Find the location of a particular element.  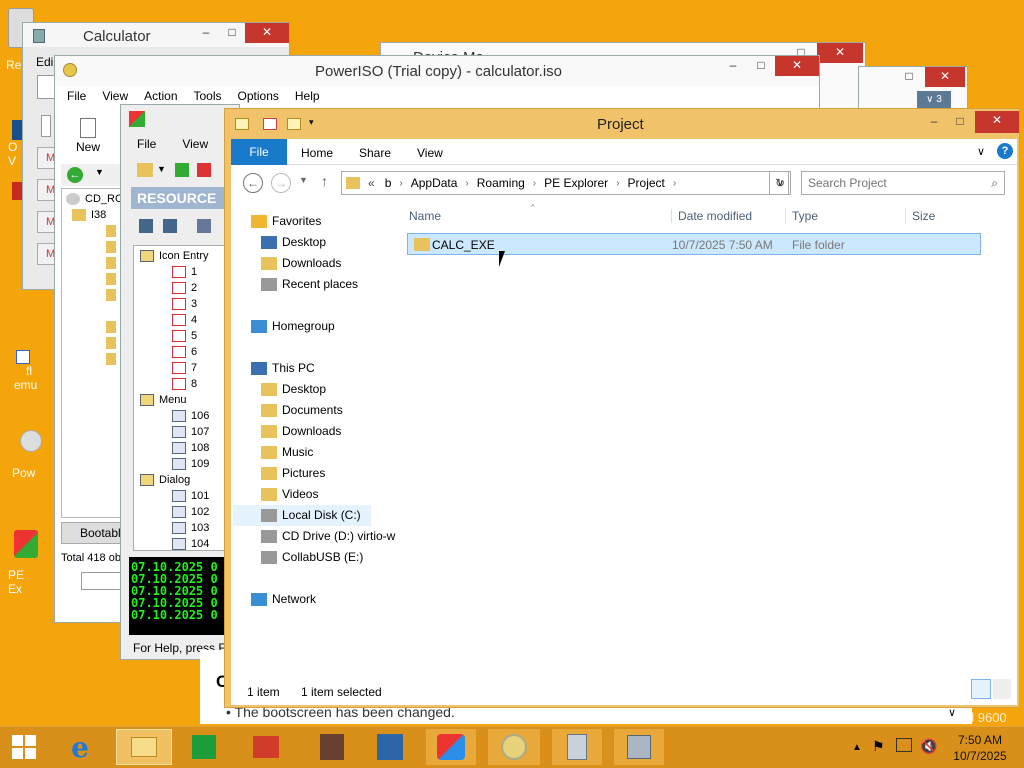

refresh-icon is located at coordinates (182, 170).